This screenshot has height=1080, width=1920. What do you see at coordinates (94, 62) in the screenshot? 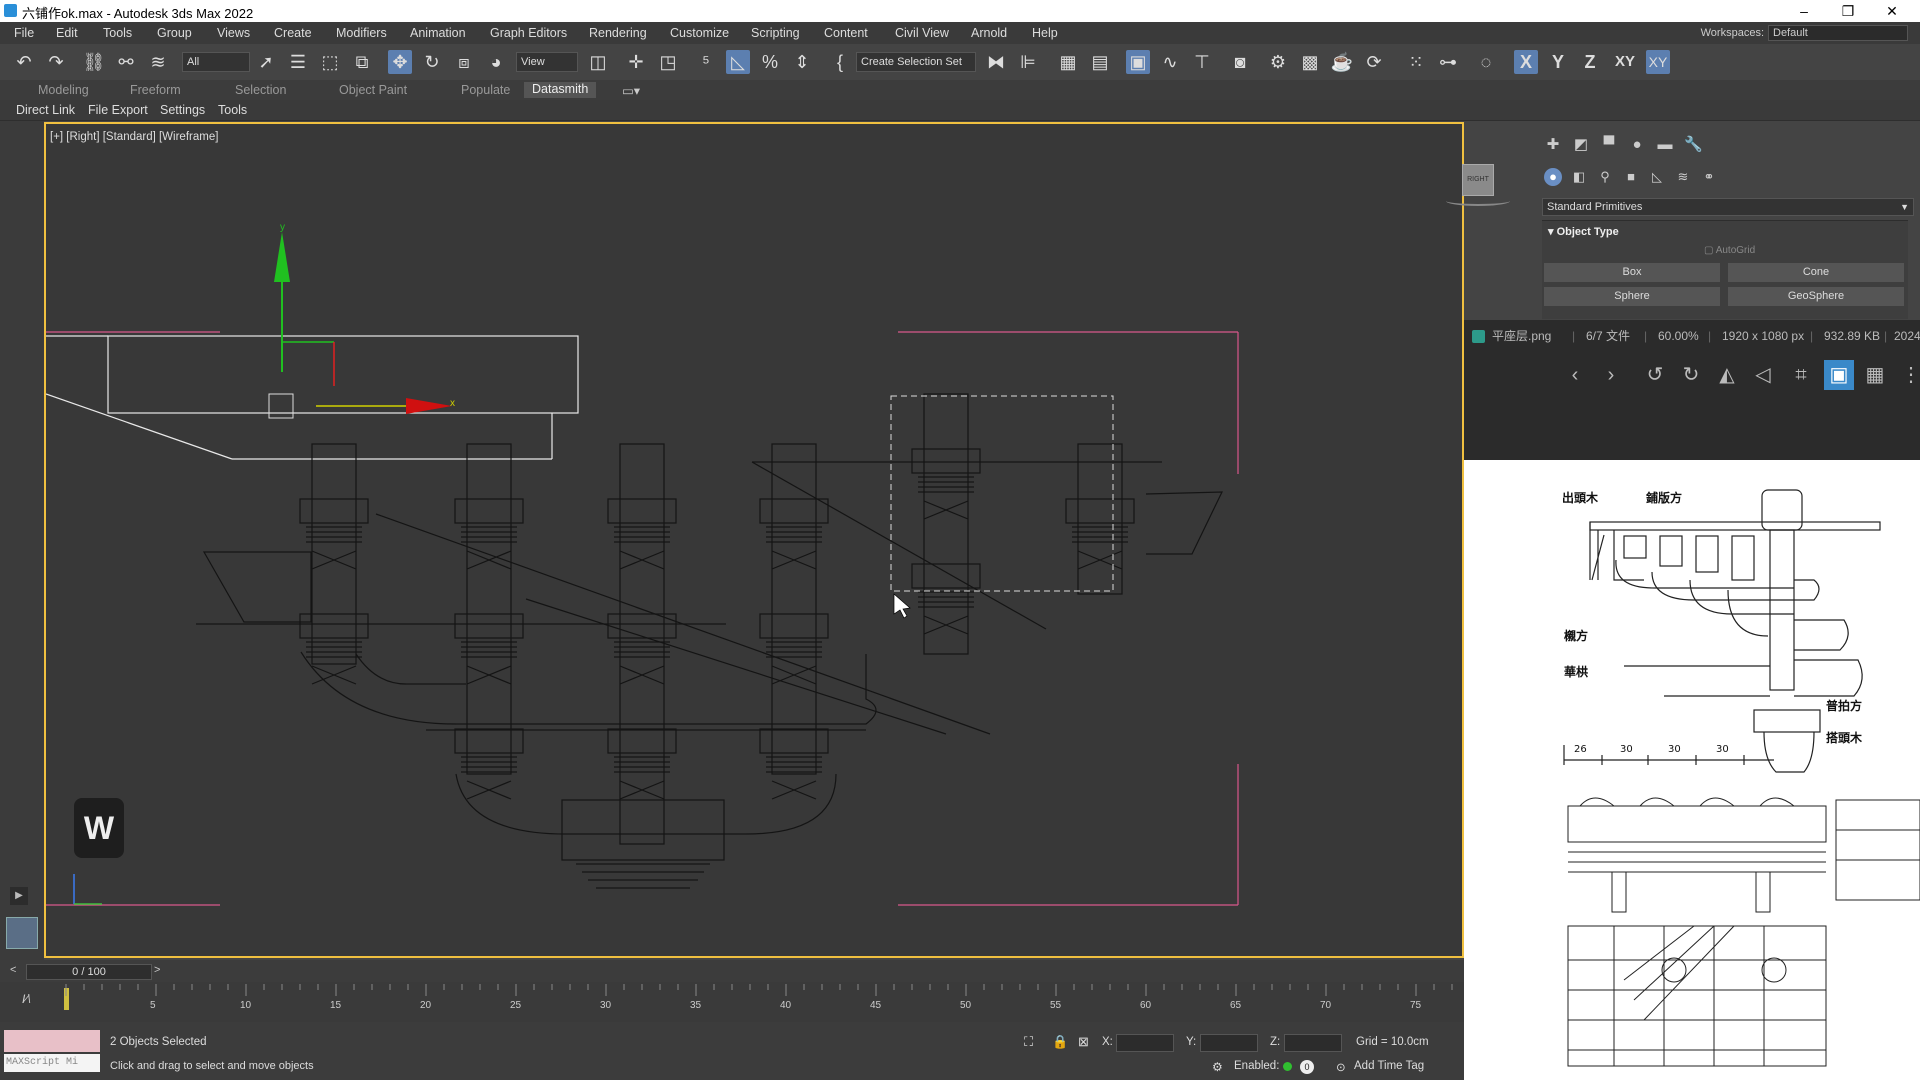
I see `link-icon: ⛓` at bounding box center [94, 62].